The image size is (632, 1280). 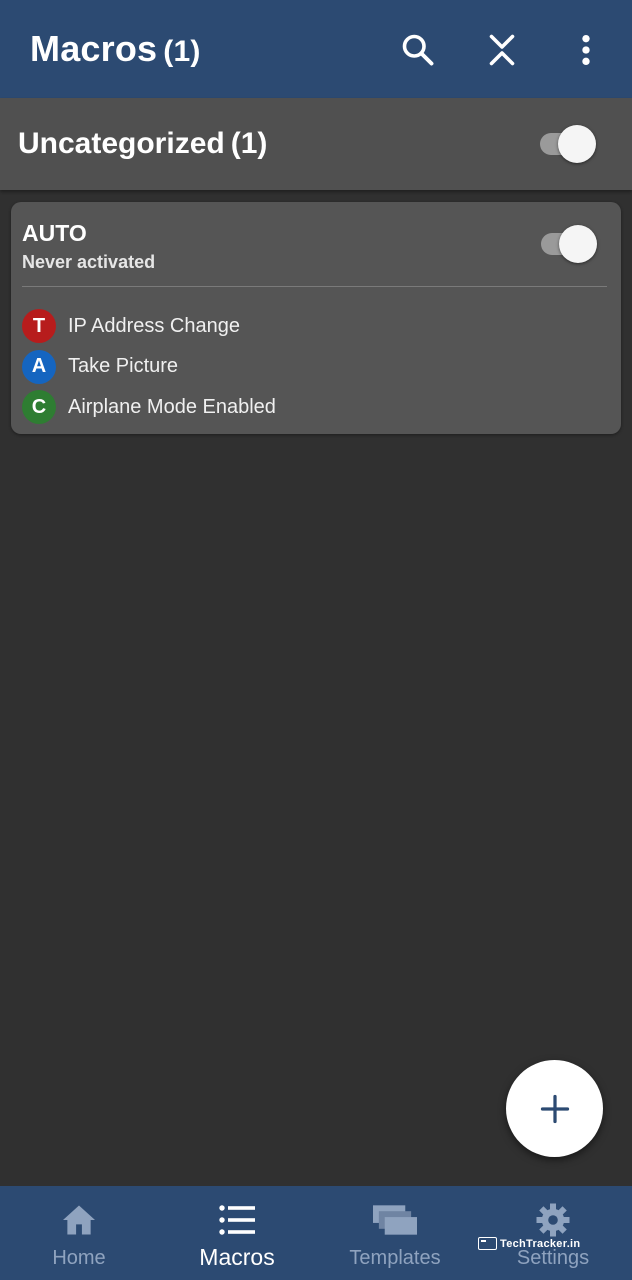 What do you see at coordinates (94, 48) in the screenshot?
I see `page-title-text: Macros` at bounding box center [94, 48].